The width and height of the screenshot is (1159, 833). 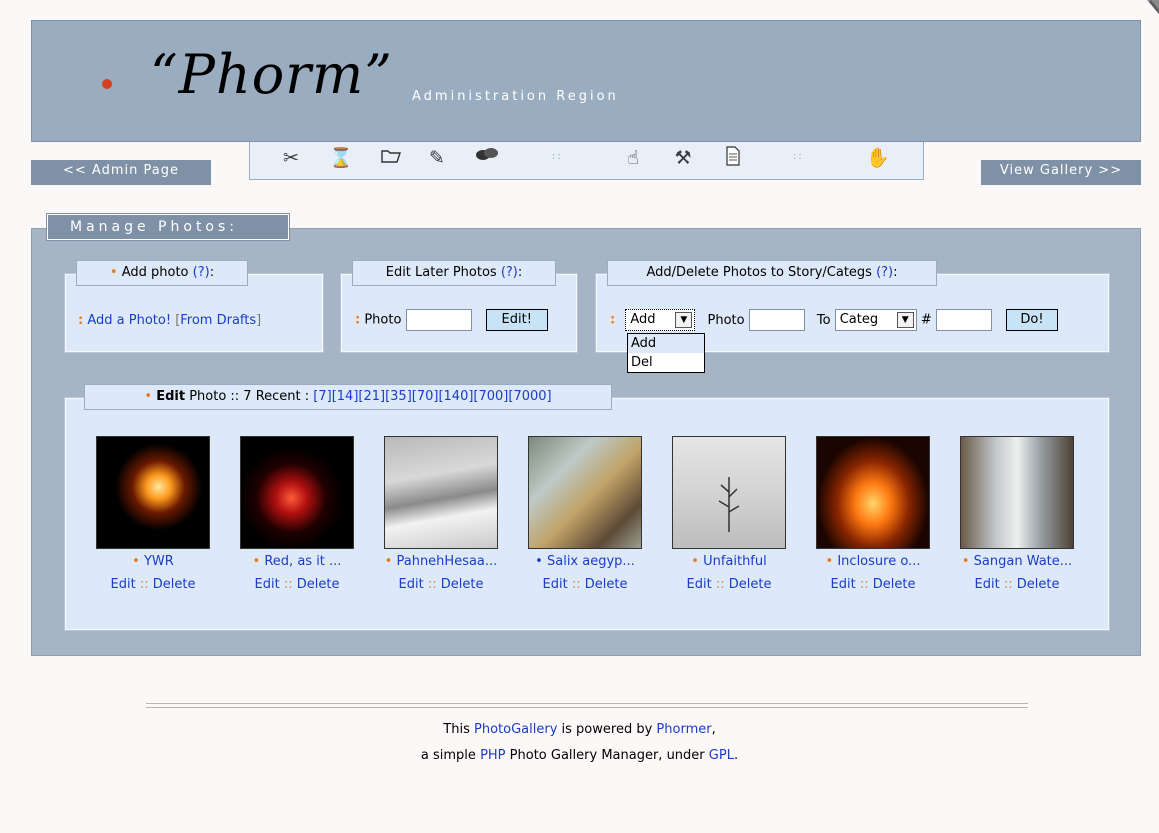 I want to click on story-number-input, so click(x=963, y=320).